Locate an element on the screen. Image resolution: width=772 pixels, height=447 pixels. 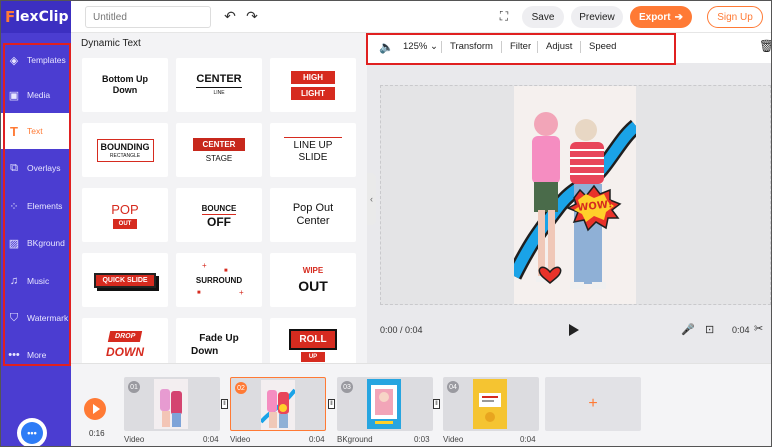
add-clip-button: + is located at coordinates (593, 404).